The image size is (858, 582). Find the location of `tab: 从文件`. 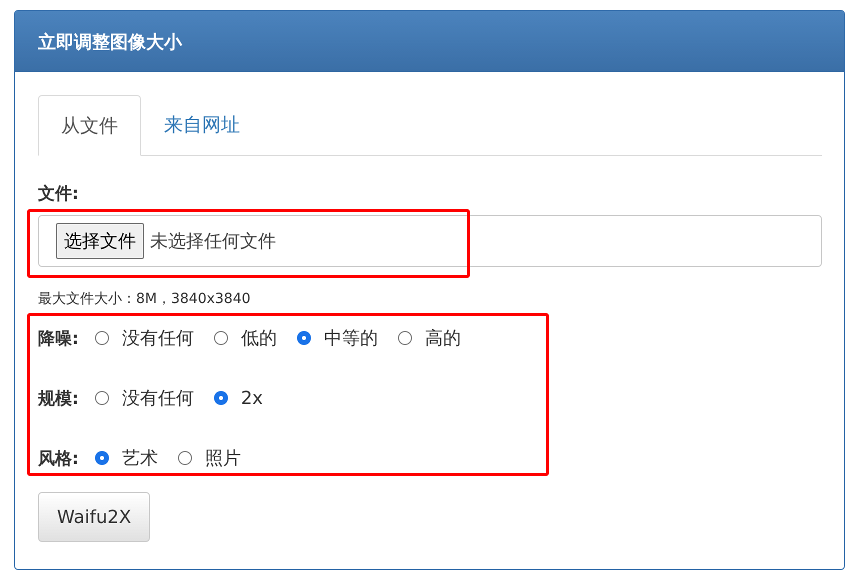

tab: 从文件 is located at coordinates (89, 125).